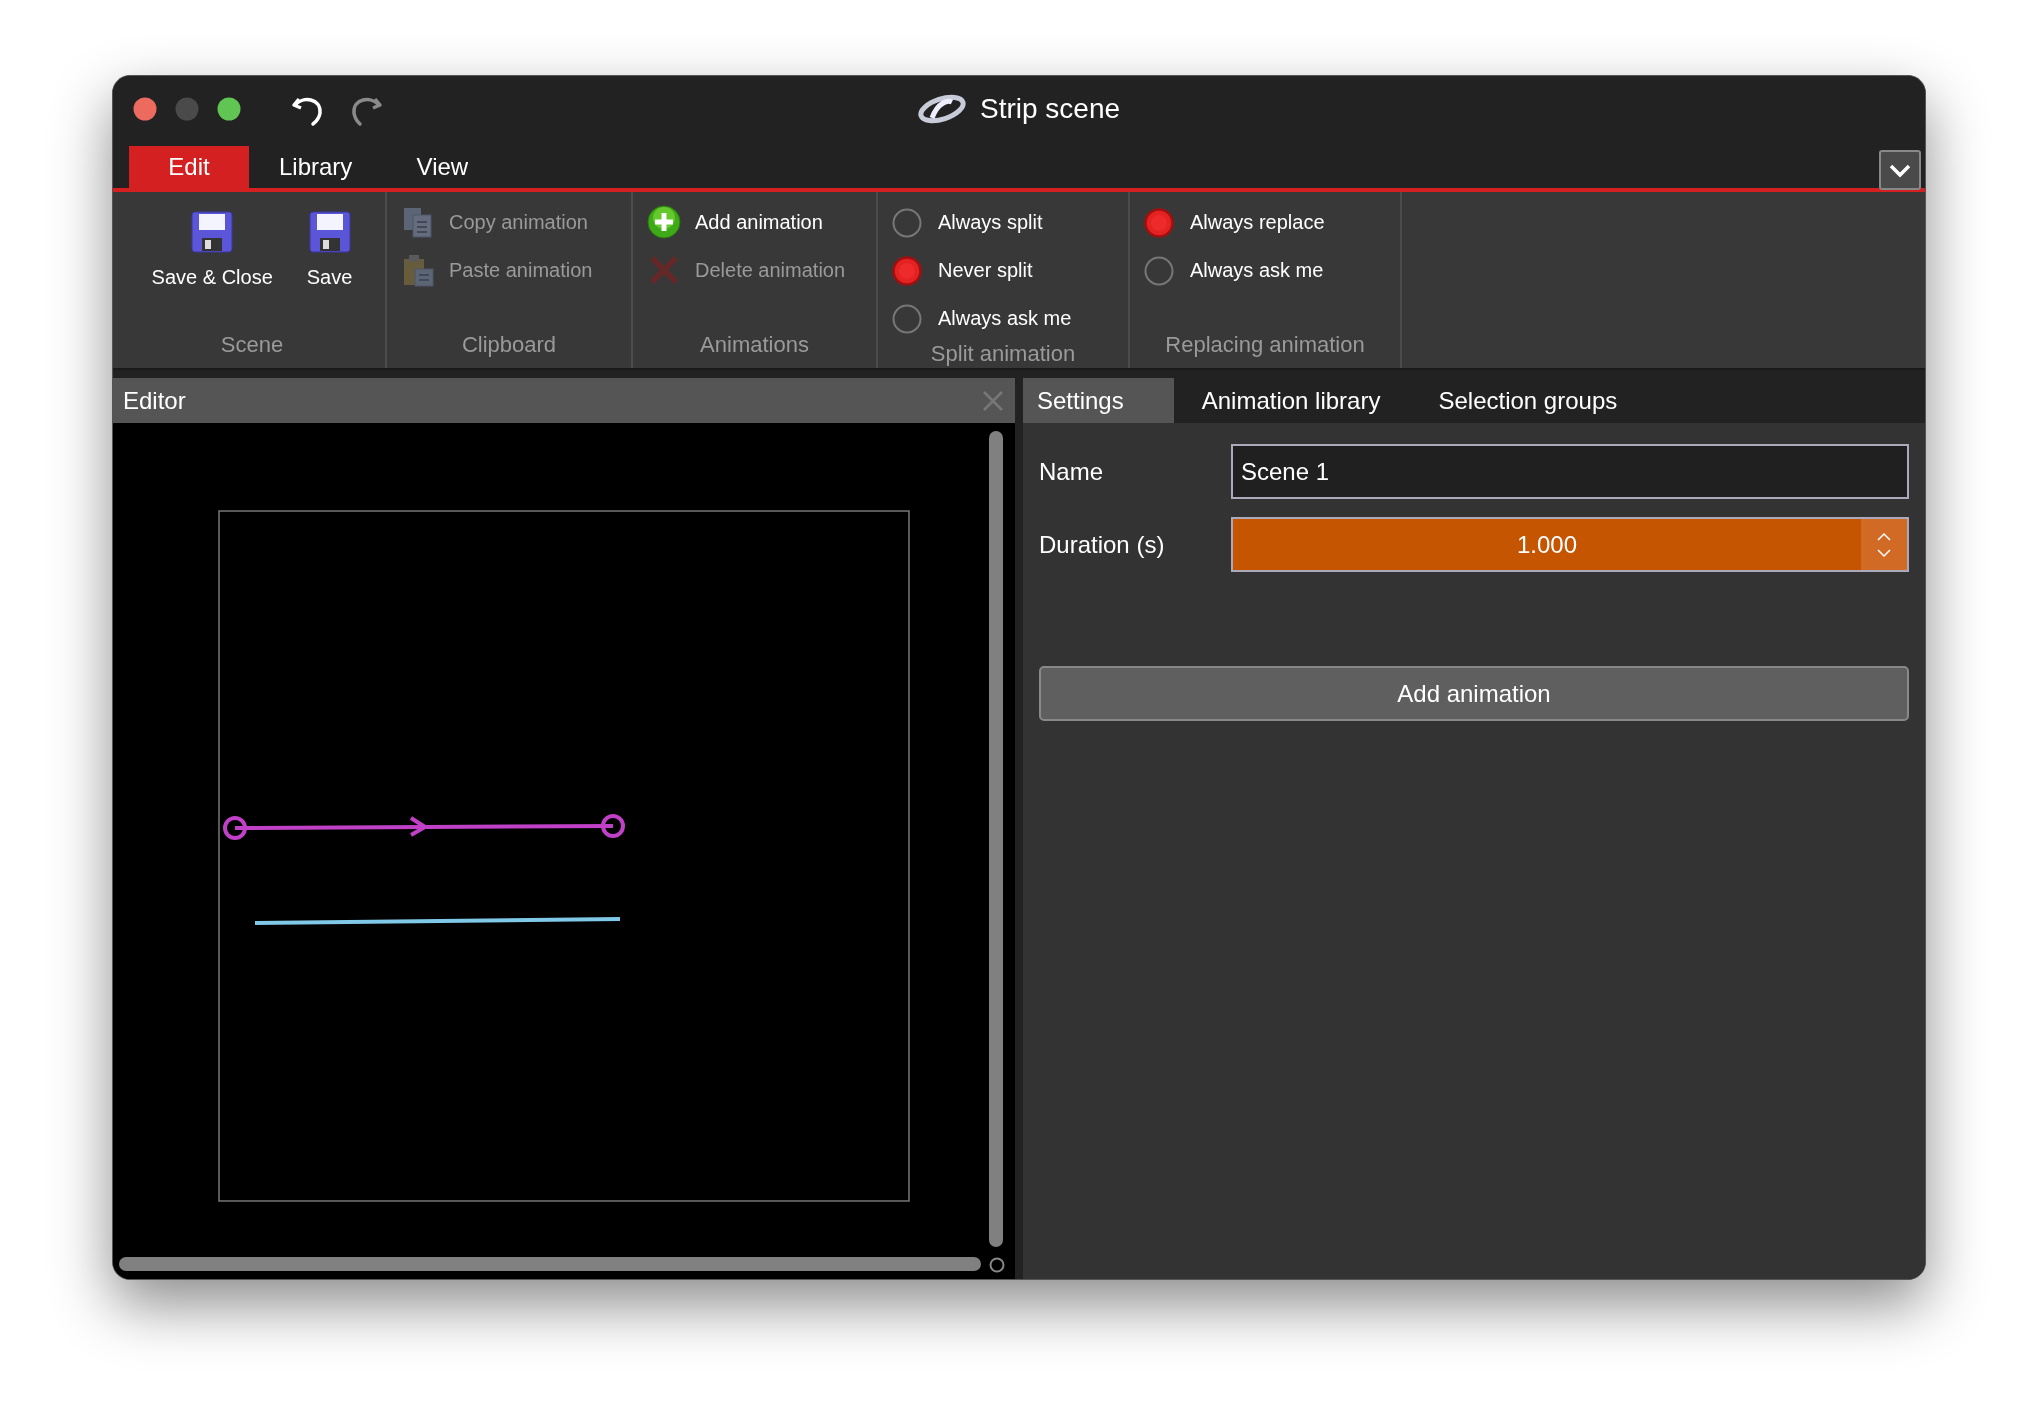 Image resolution: width=2038 pixels, height=1428 pixels. I want to click on panel-tab: Animation library, so click(1291, 400).